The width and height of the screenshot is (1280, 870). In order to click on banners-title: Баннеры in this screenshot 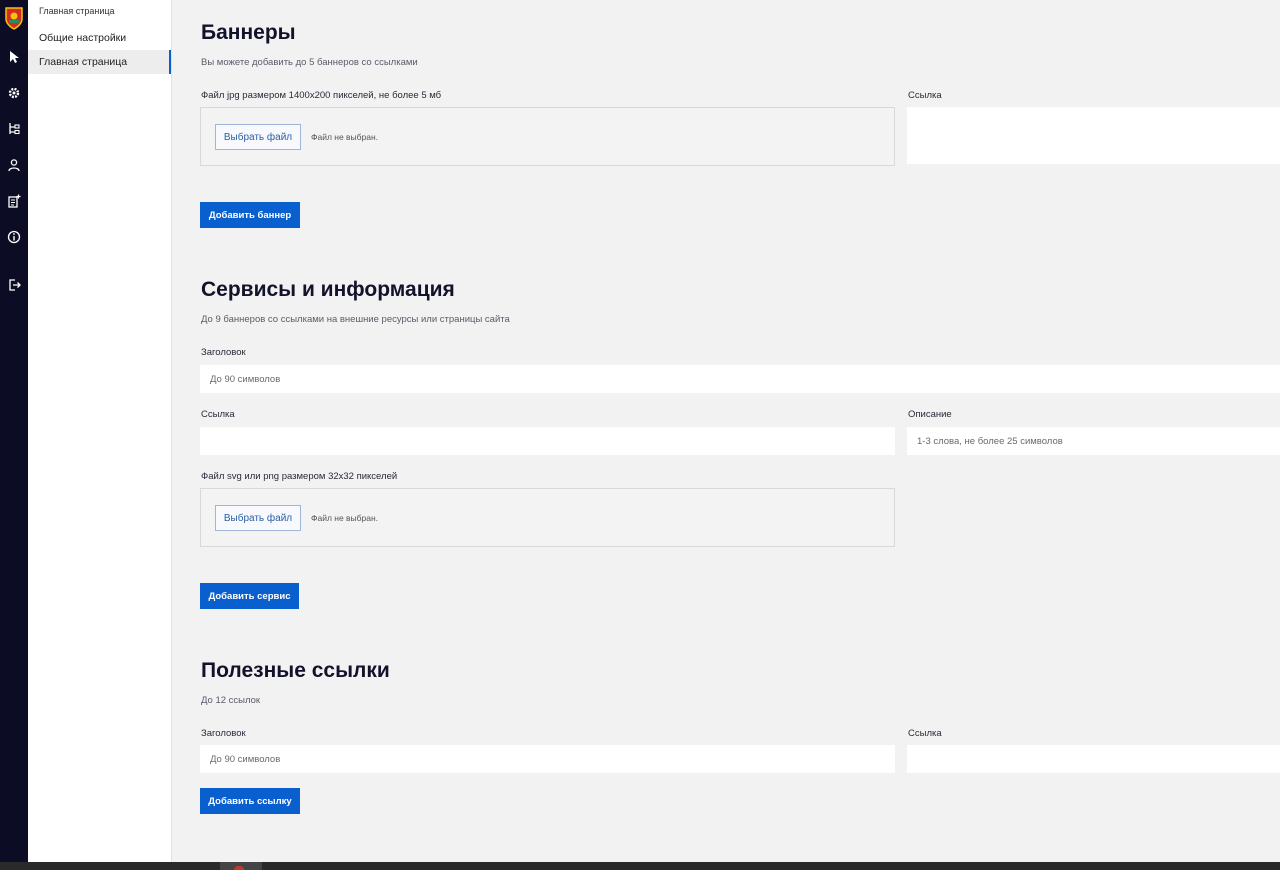, I will do `click(248, 32)`.